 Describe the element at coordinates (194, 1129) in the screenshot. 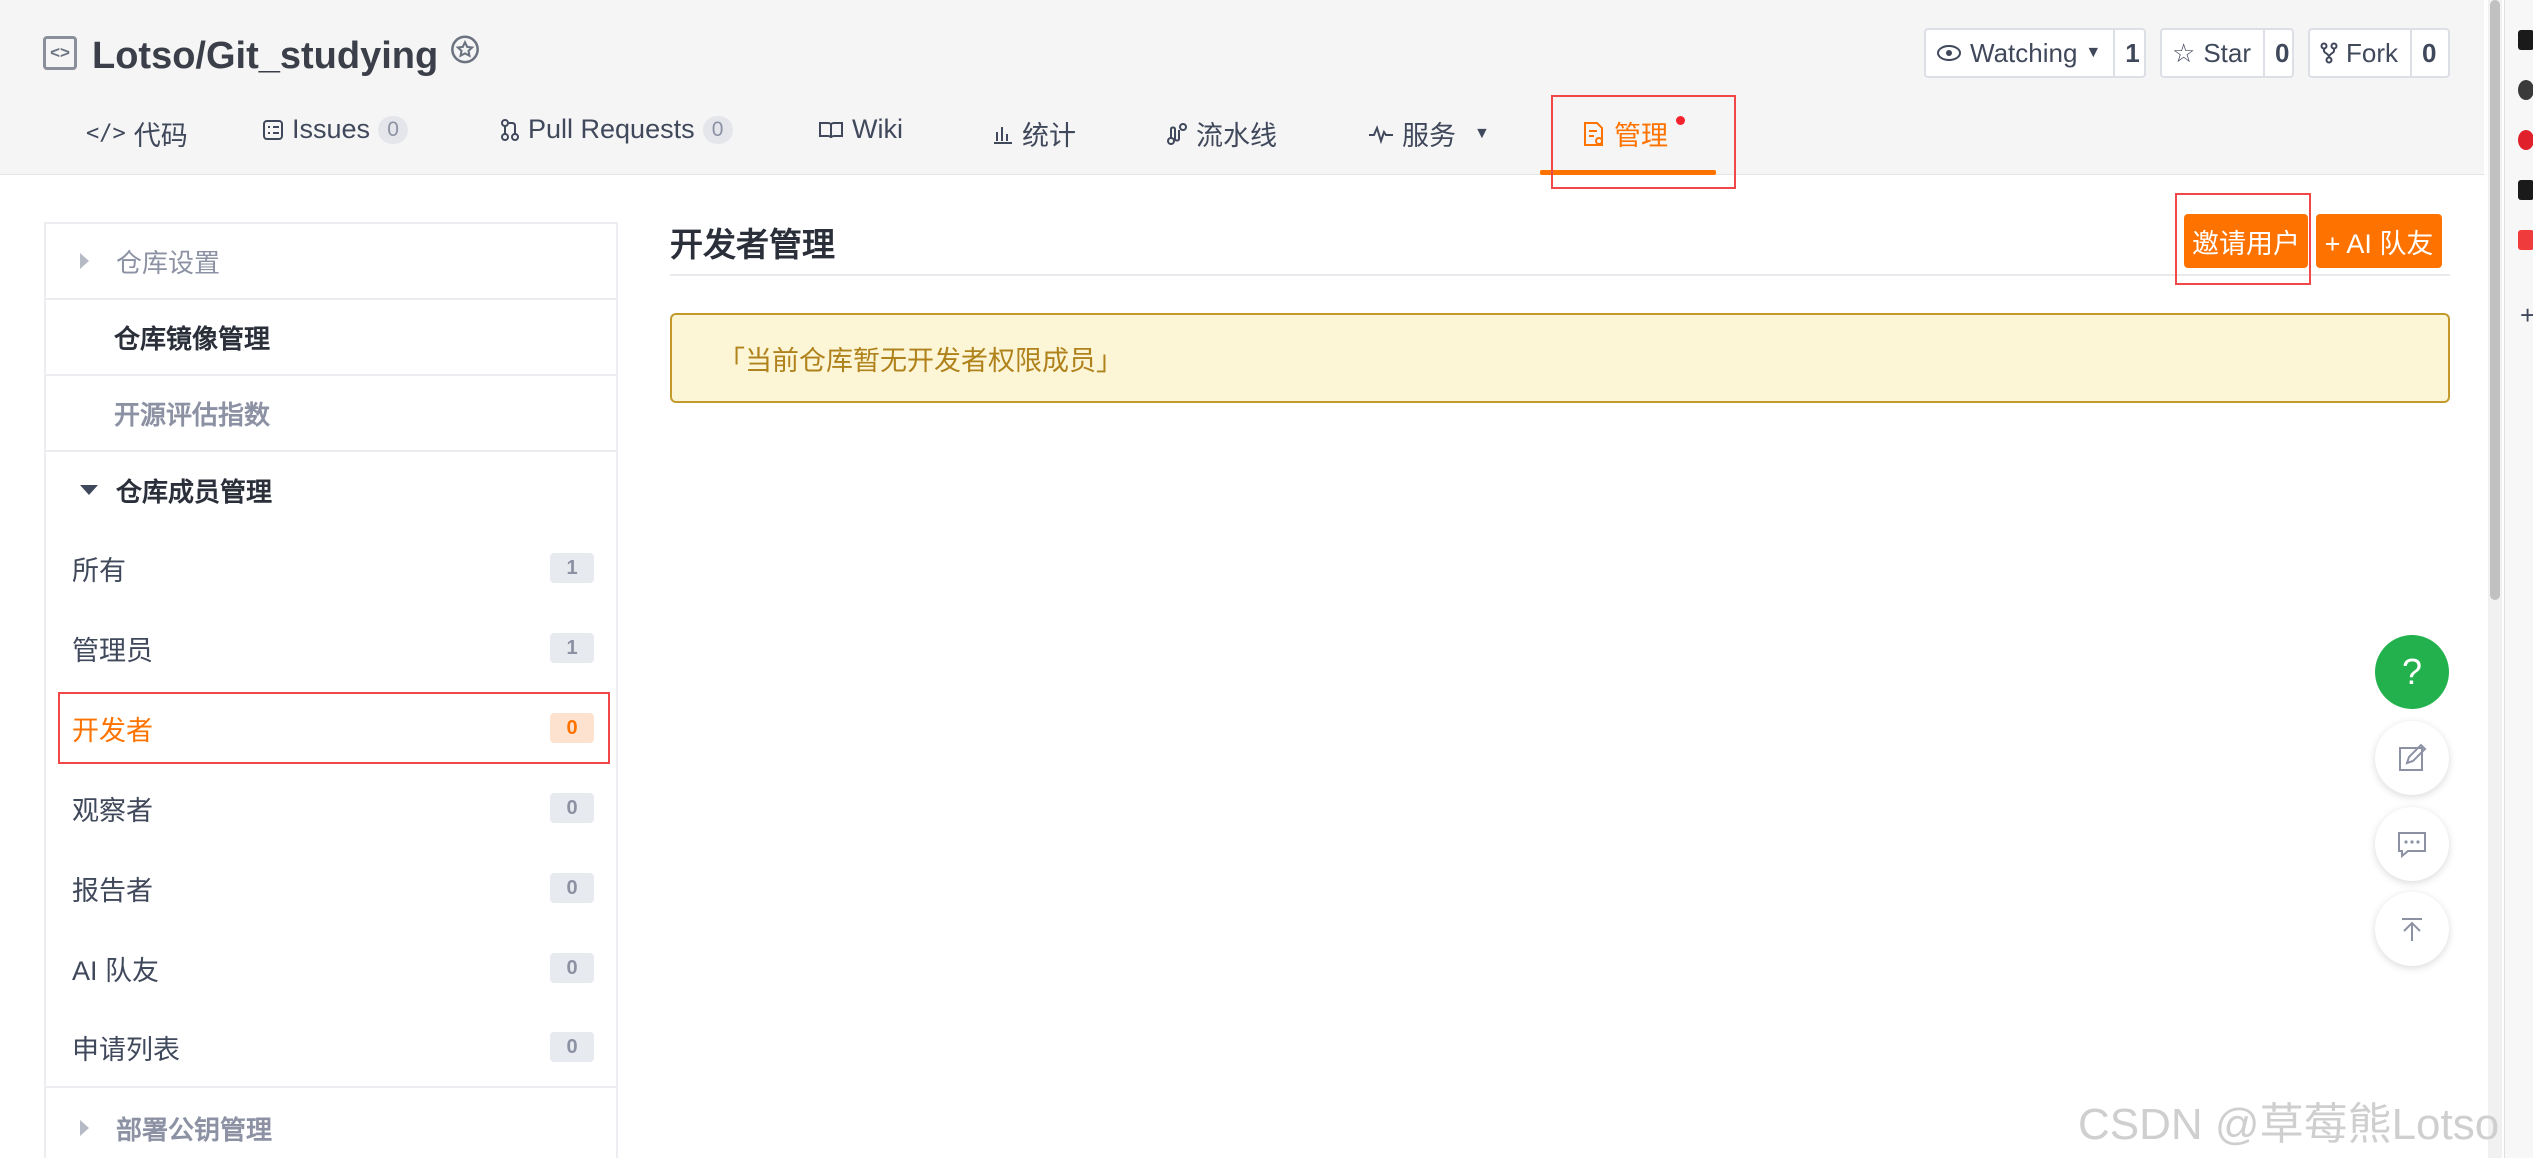

I see `sidebar-group-label: 部署公钥管理` at that location.